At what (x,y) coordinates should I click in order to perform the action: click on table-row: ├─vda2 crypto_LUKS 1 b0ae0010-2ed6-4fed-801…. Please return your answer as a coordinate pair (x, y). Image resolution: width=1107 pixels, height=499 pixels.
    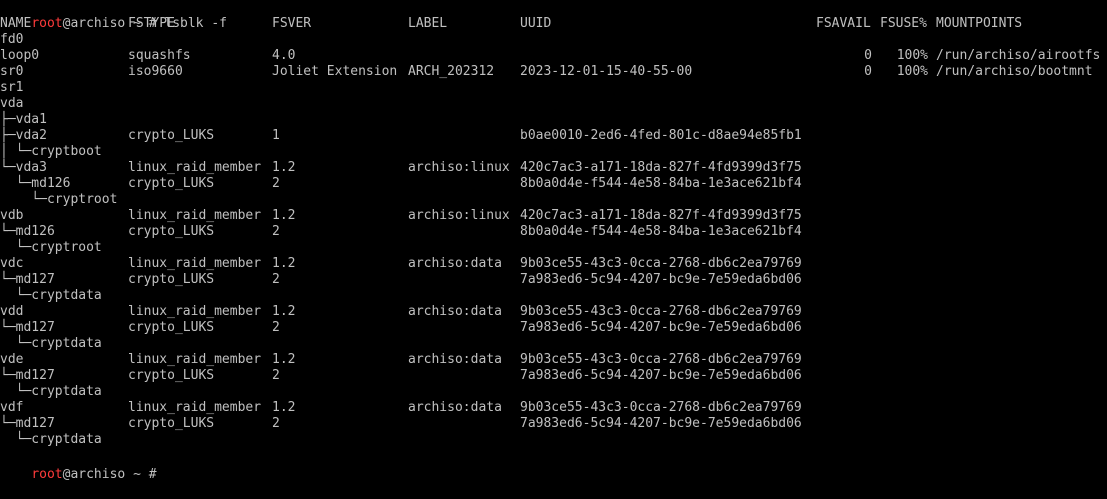
    Looking at the image, I should click on (553, 136).